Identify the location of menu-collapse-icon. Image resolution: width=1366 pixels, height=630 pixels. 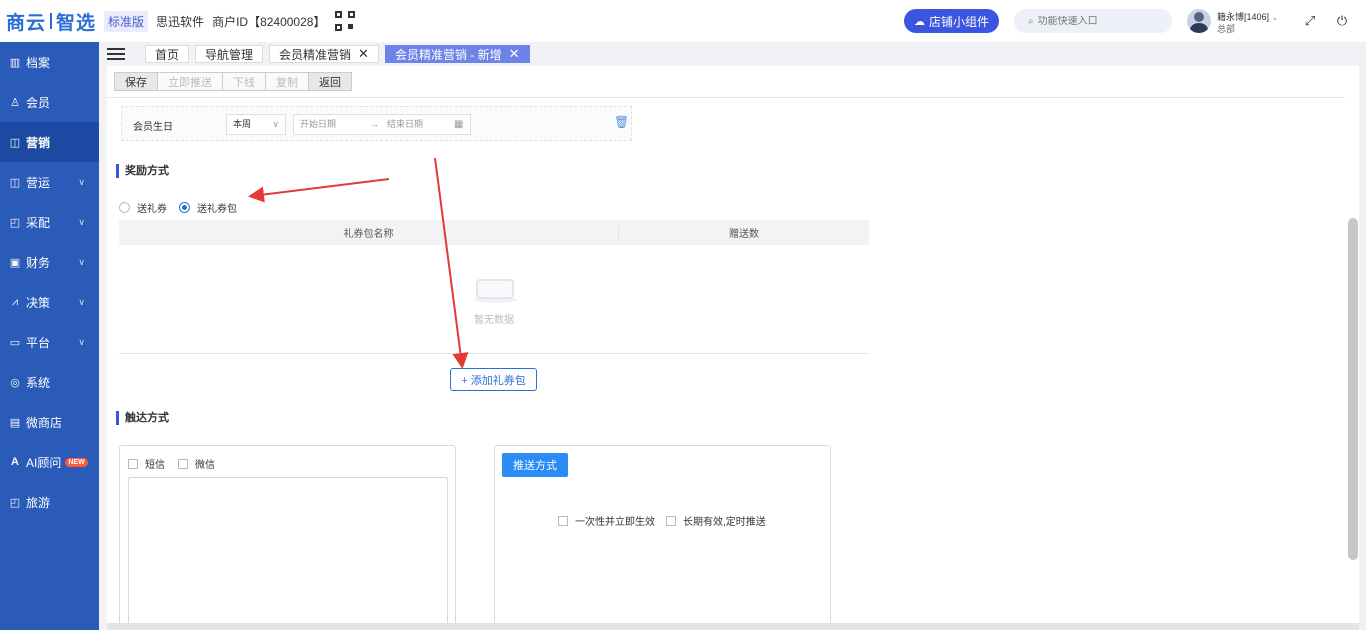
(116, 54).